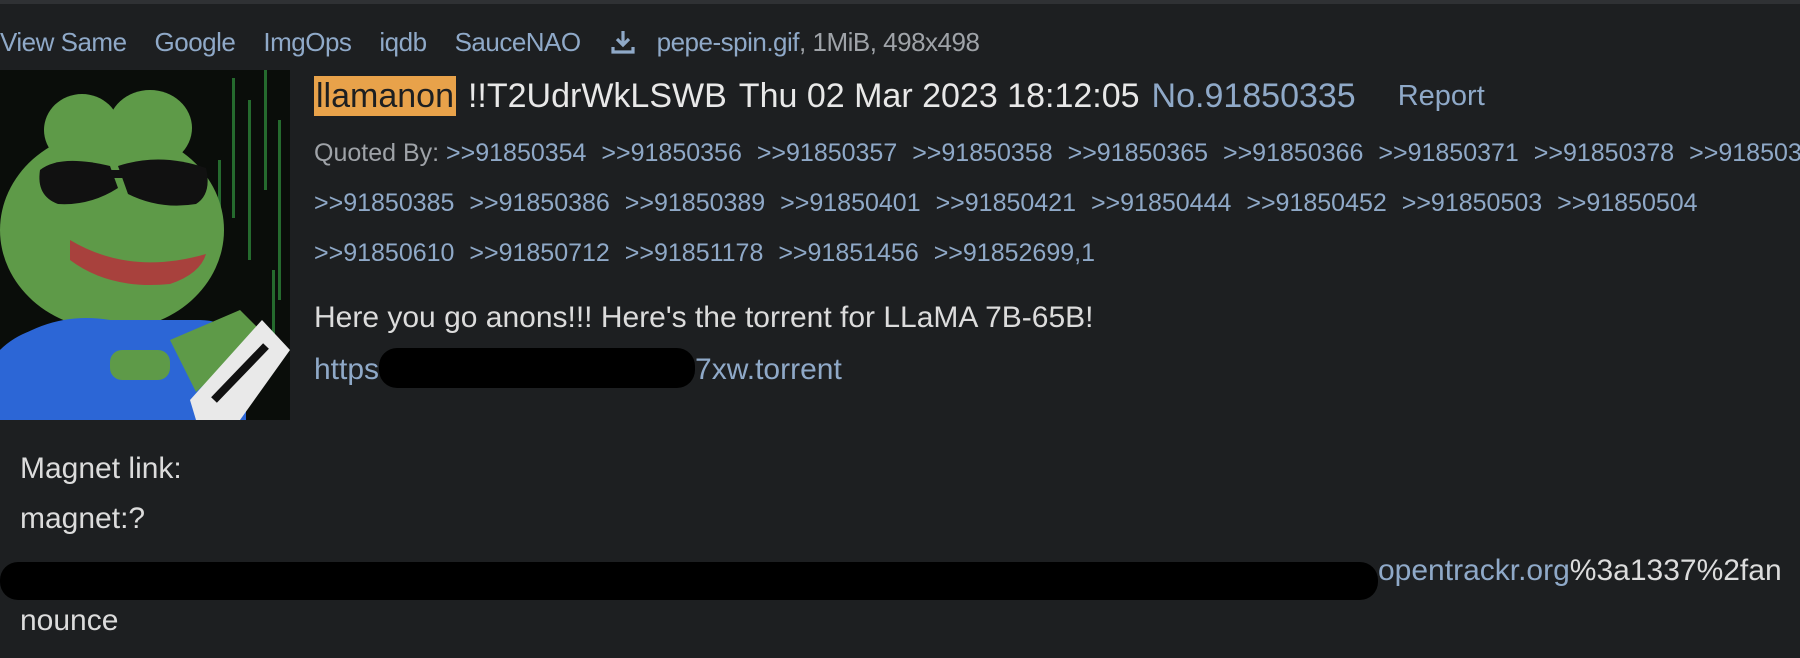 The image size is (1800, 658). Describe the element at coordinates (1604, 153) in the screenshot. I see `quote-link: >>91850378` at that location.